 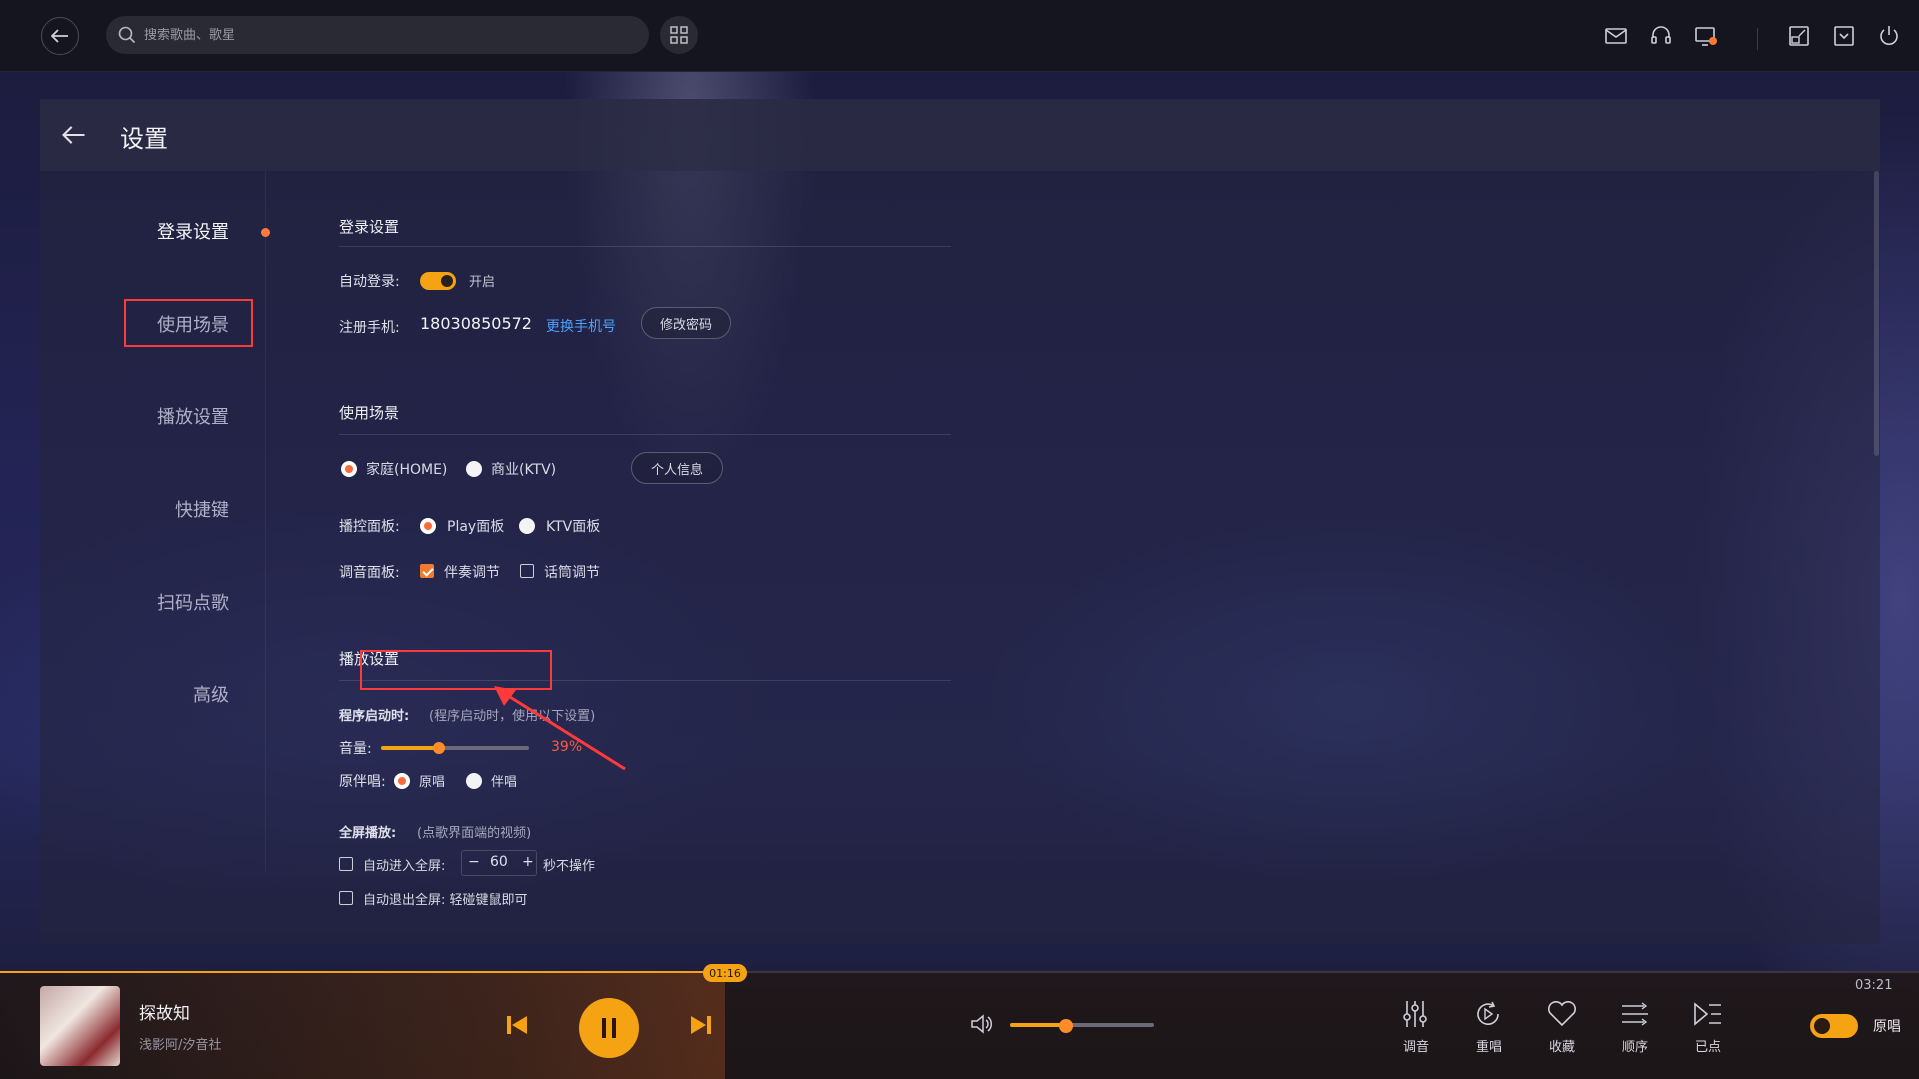 What do you see at coordinates (476, 323) in the screenshot?
I see `phone-value: 18030850572` at bounding box center [476, 323].